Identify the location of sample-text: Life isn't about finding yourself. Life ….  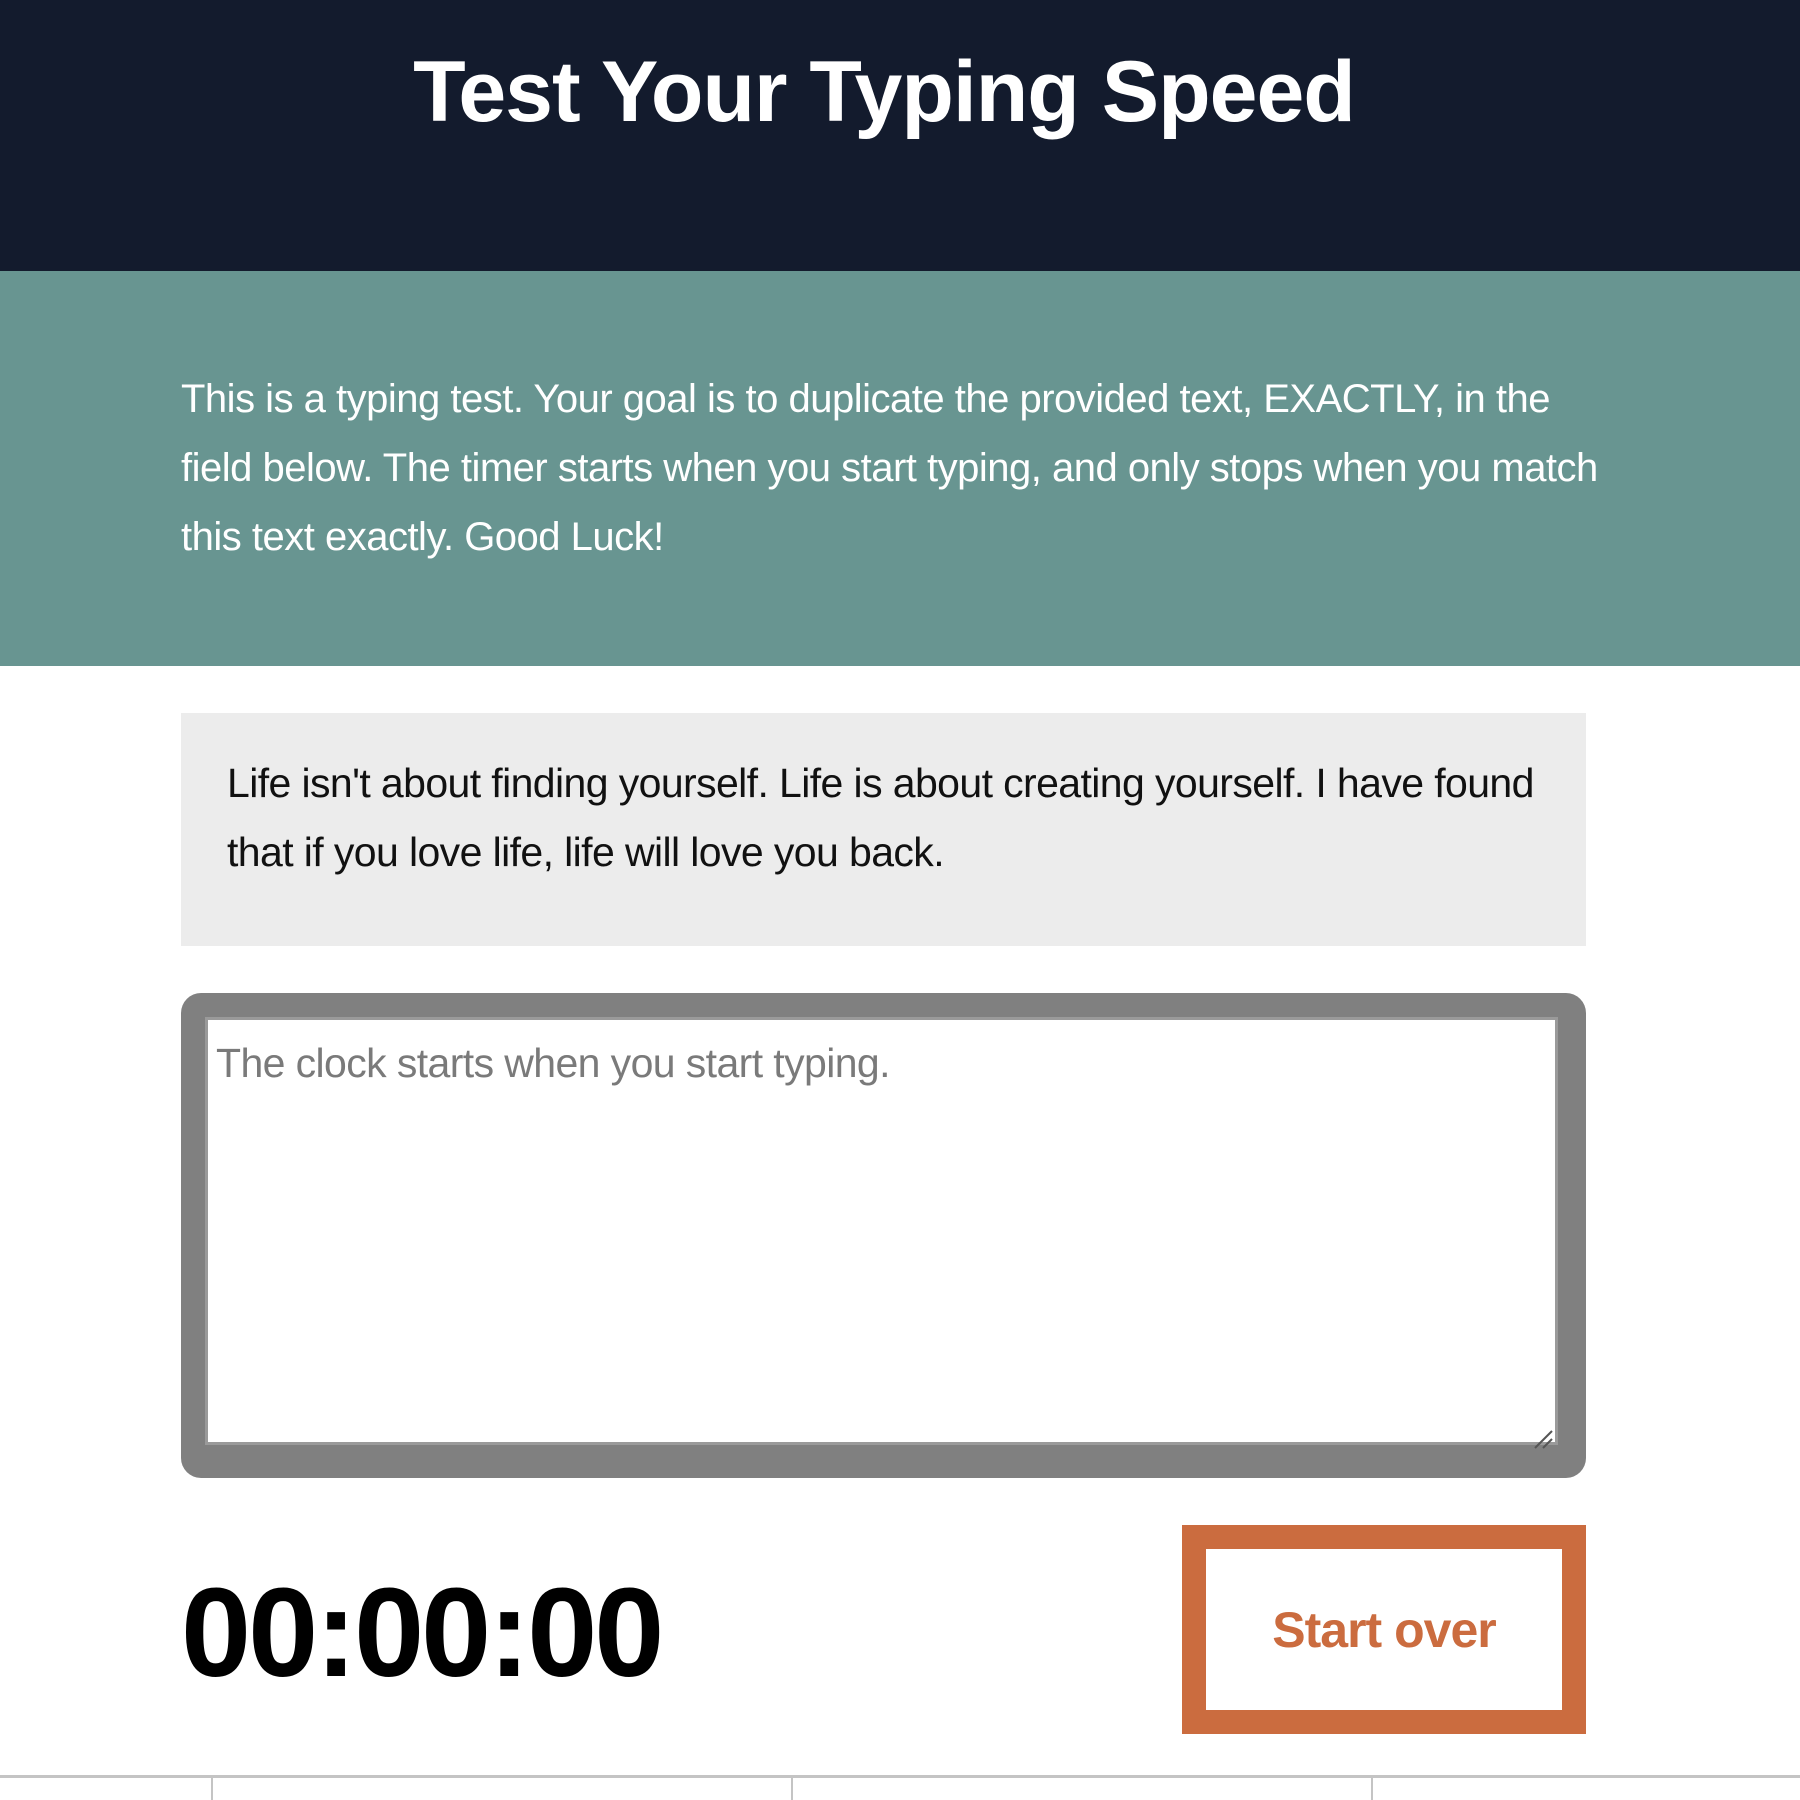
(880, 817).